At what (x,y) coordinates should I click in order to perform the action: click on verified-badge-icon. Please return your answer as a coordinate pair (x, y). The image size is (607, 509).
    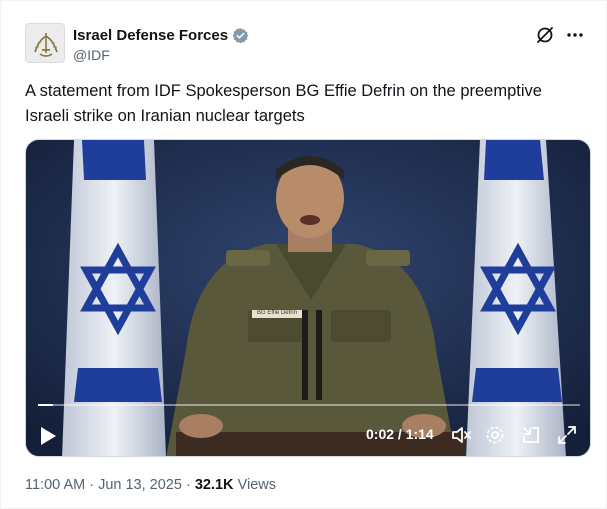
    Looking at the image, I should click on (240, 35).